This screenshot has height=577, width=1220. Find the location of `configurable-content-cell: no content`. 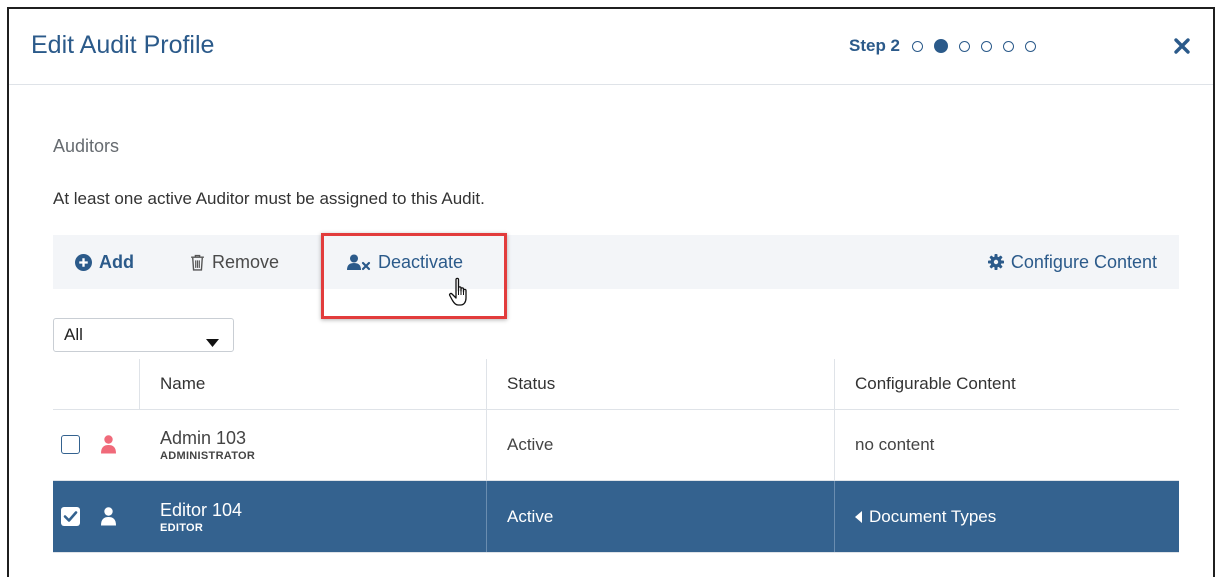

configurable-content-cell: no content is located at coordinates (895, 444).